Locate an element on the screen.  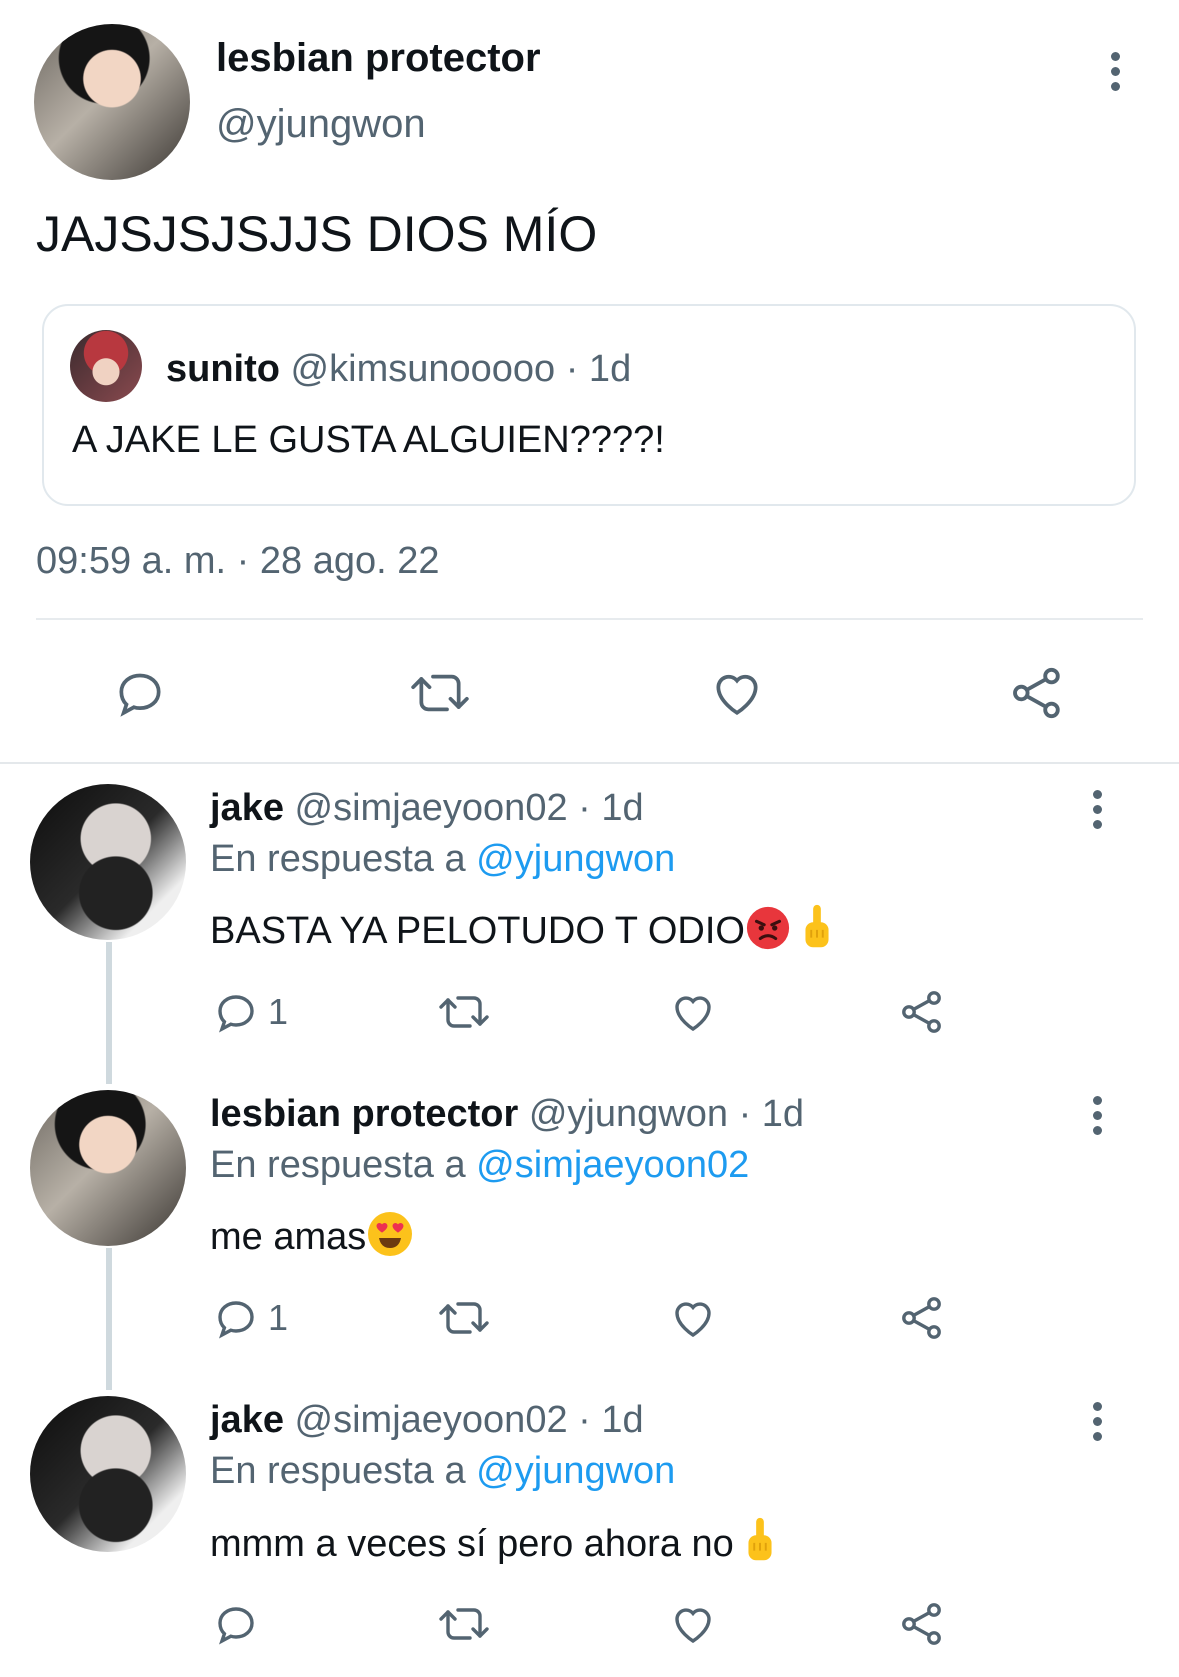
reply-header: lesbian protector @yjungwon · 1d is located at coordinates (507, 1114).